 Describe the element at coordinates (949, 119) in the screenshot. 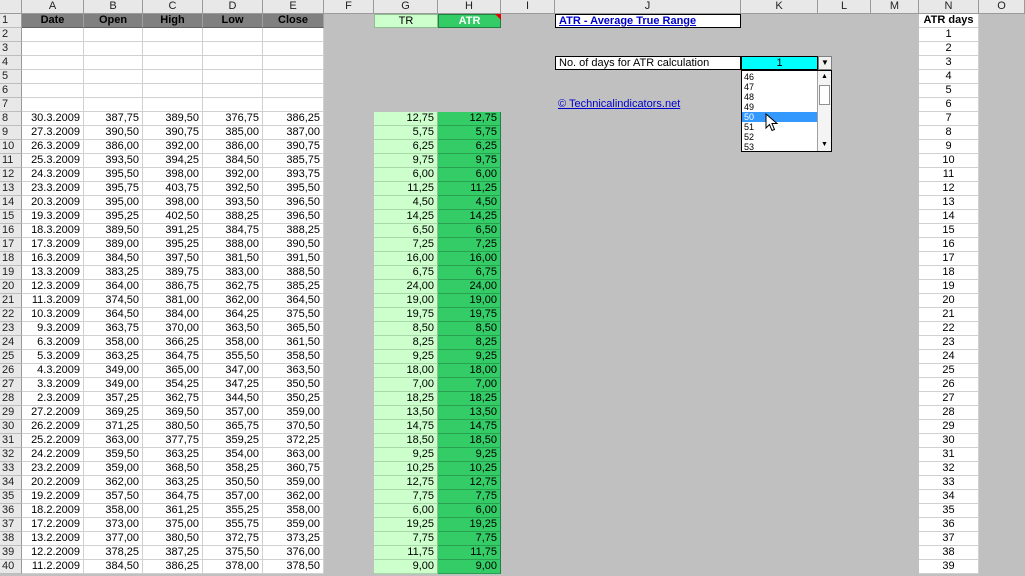

I see `atr-days-value: 7` at that location.